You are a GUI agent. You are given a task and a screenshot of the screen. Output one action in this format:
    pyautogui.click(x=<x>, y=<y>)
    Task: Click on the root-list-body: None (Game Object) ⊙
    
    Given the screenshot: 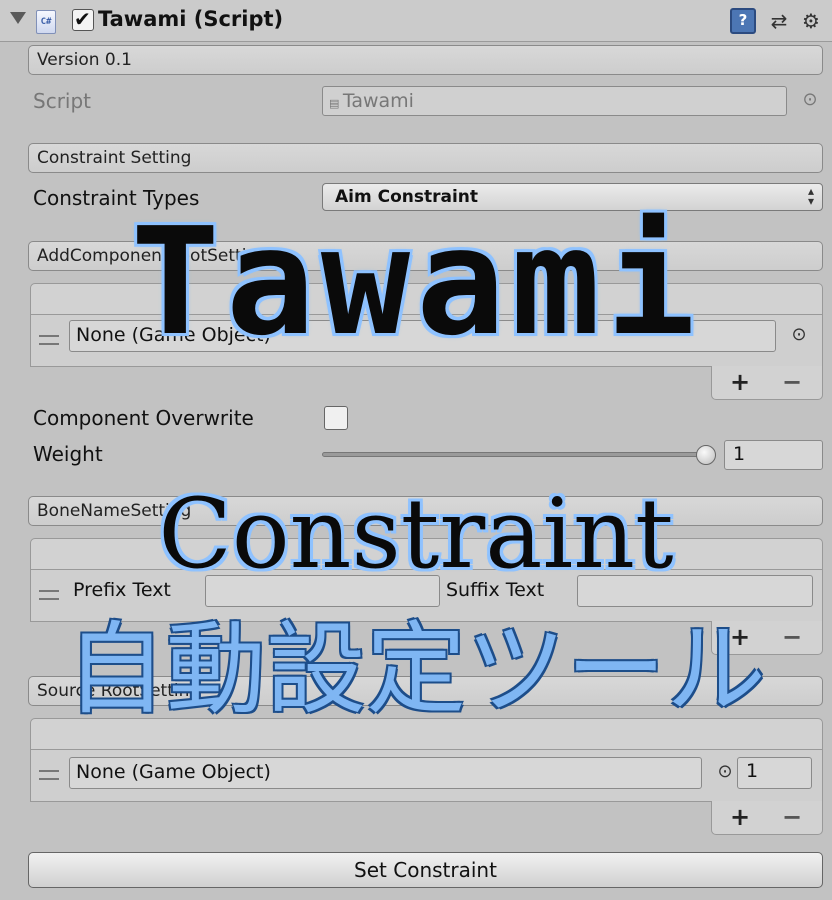 What is the action you would take?
    pyautogui.click(x=426, y=341)
    